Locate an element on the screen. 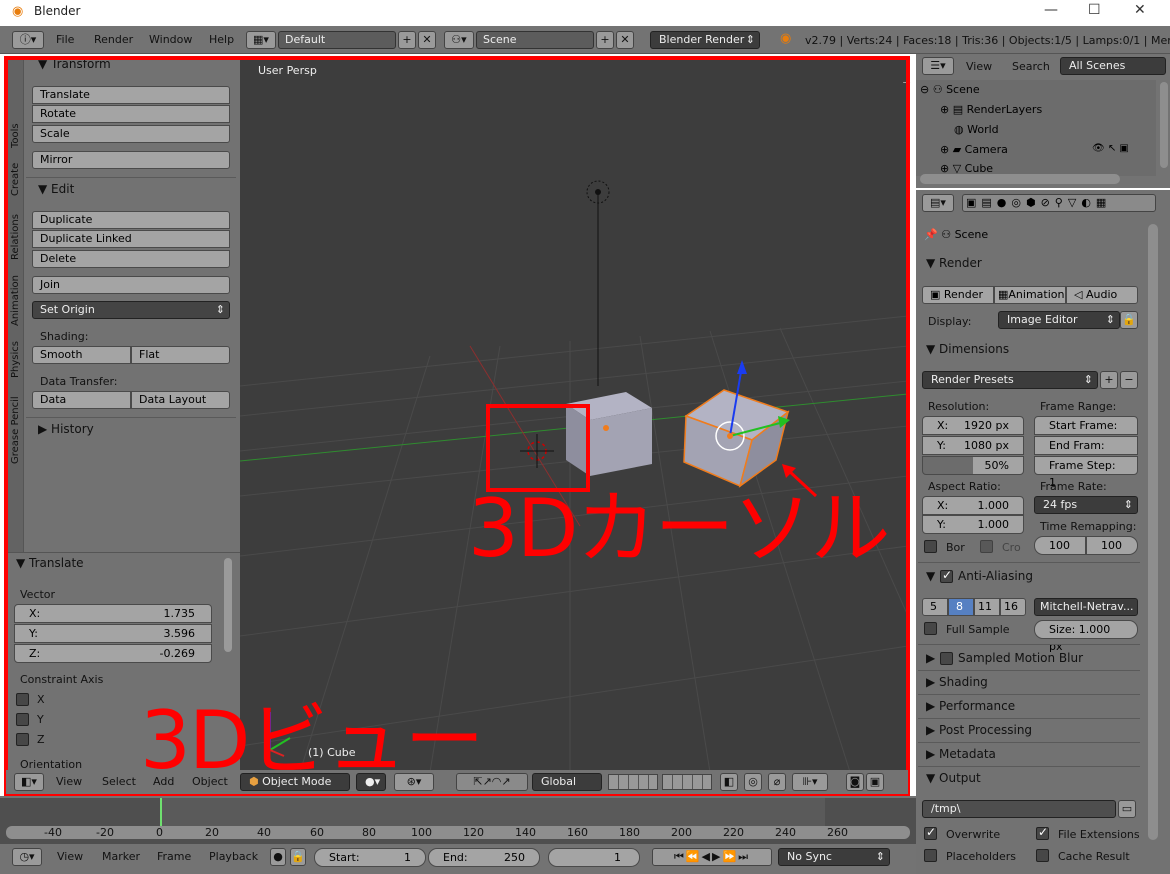 The height and width of the screenshot is (874, 1170). close-button: ✕ is located at coordinates (1140, 10).